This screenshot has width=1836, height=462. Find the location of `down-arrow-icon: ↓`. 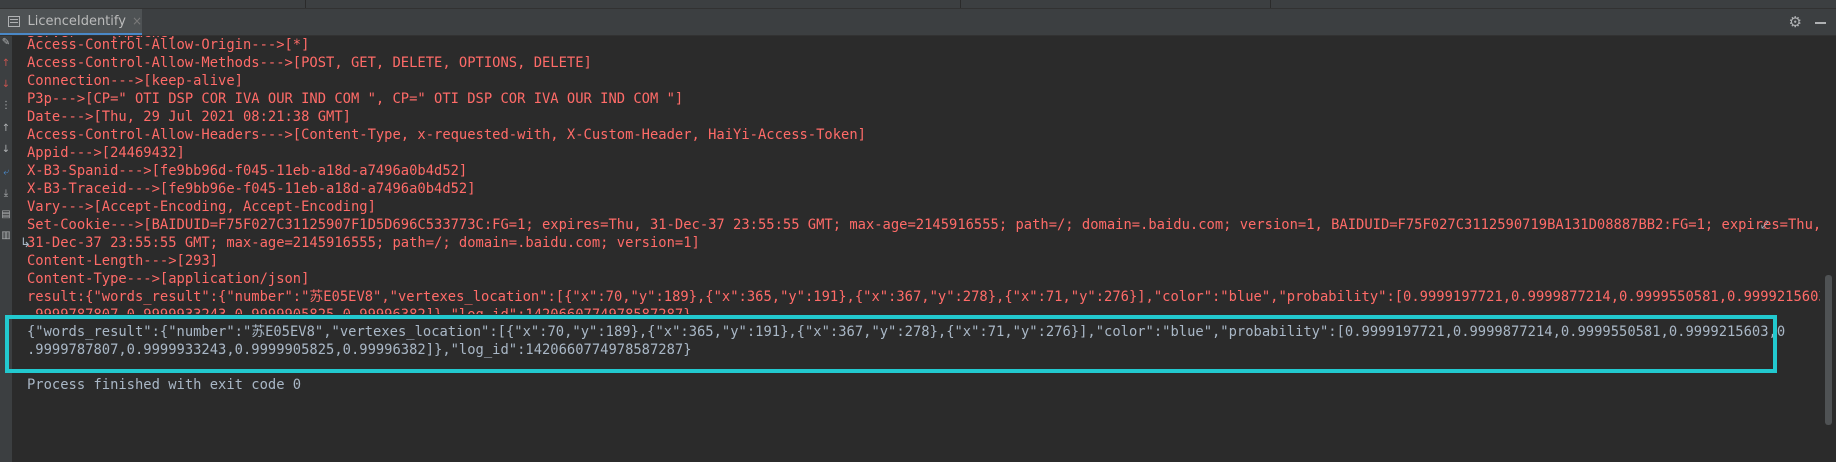

down-arrow-icon: ↓ is located at coordinates (6, 150).